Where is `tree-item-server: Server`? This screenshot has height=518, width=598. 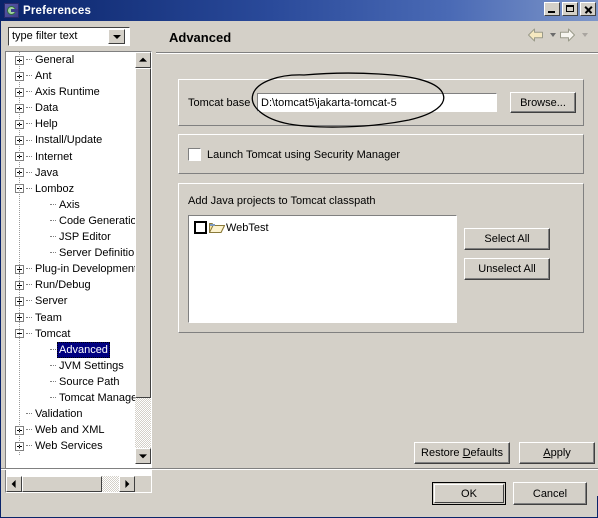
tree-item-server: Server is located at coordinates (70, 301).